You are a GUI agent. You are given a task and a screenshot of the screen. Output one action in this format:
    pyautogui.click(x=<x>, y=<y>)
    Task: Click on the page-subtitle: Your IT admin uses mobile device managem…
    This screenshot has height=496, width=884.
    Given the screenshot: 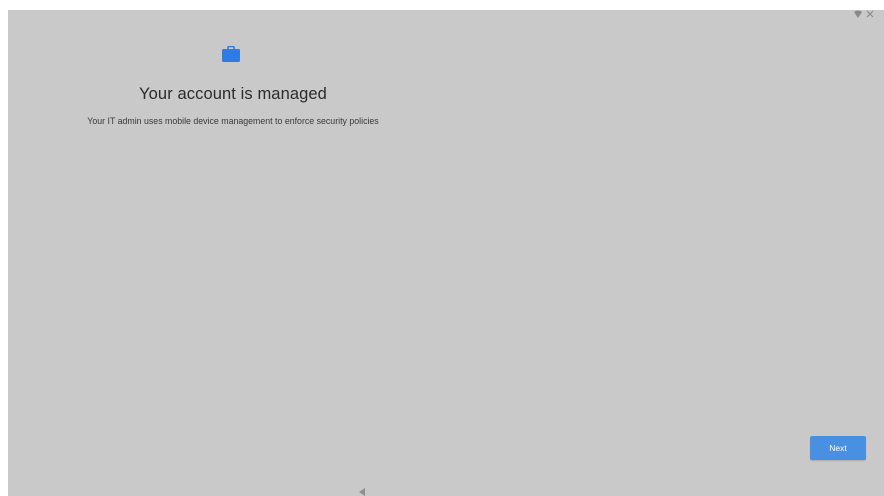 What is the action you would take?
    pyautogui.click(x=233, y=121)
    